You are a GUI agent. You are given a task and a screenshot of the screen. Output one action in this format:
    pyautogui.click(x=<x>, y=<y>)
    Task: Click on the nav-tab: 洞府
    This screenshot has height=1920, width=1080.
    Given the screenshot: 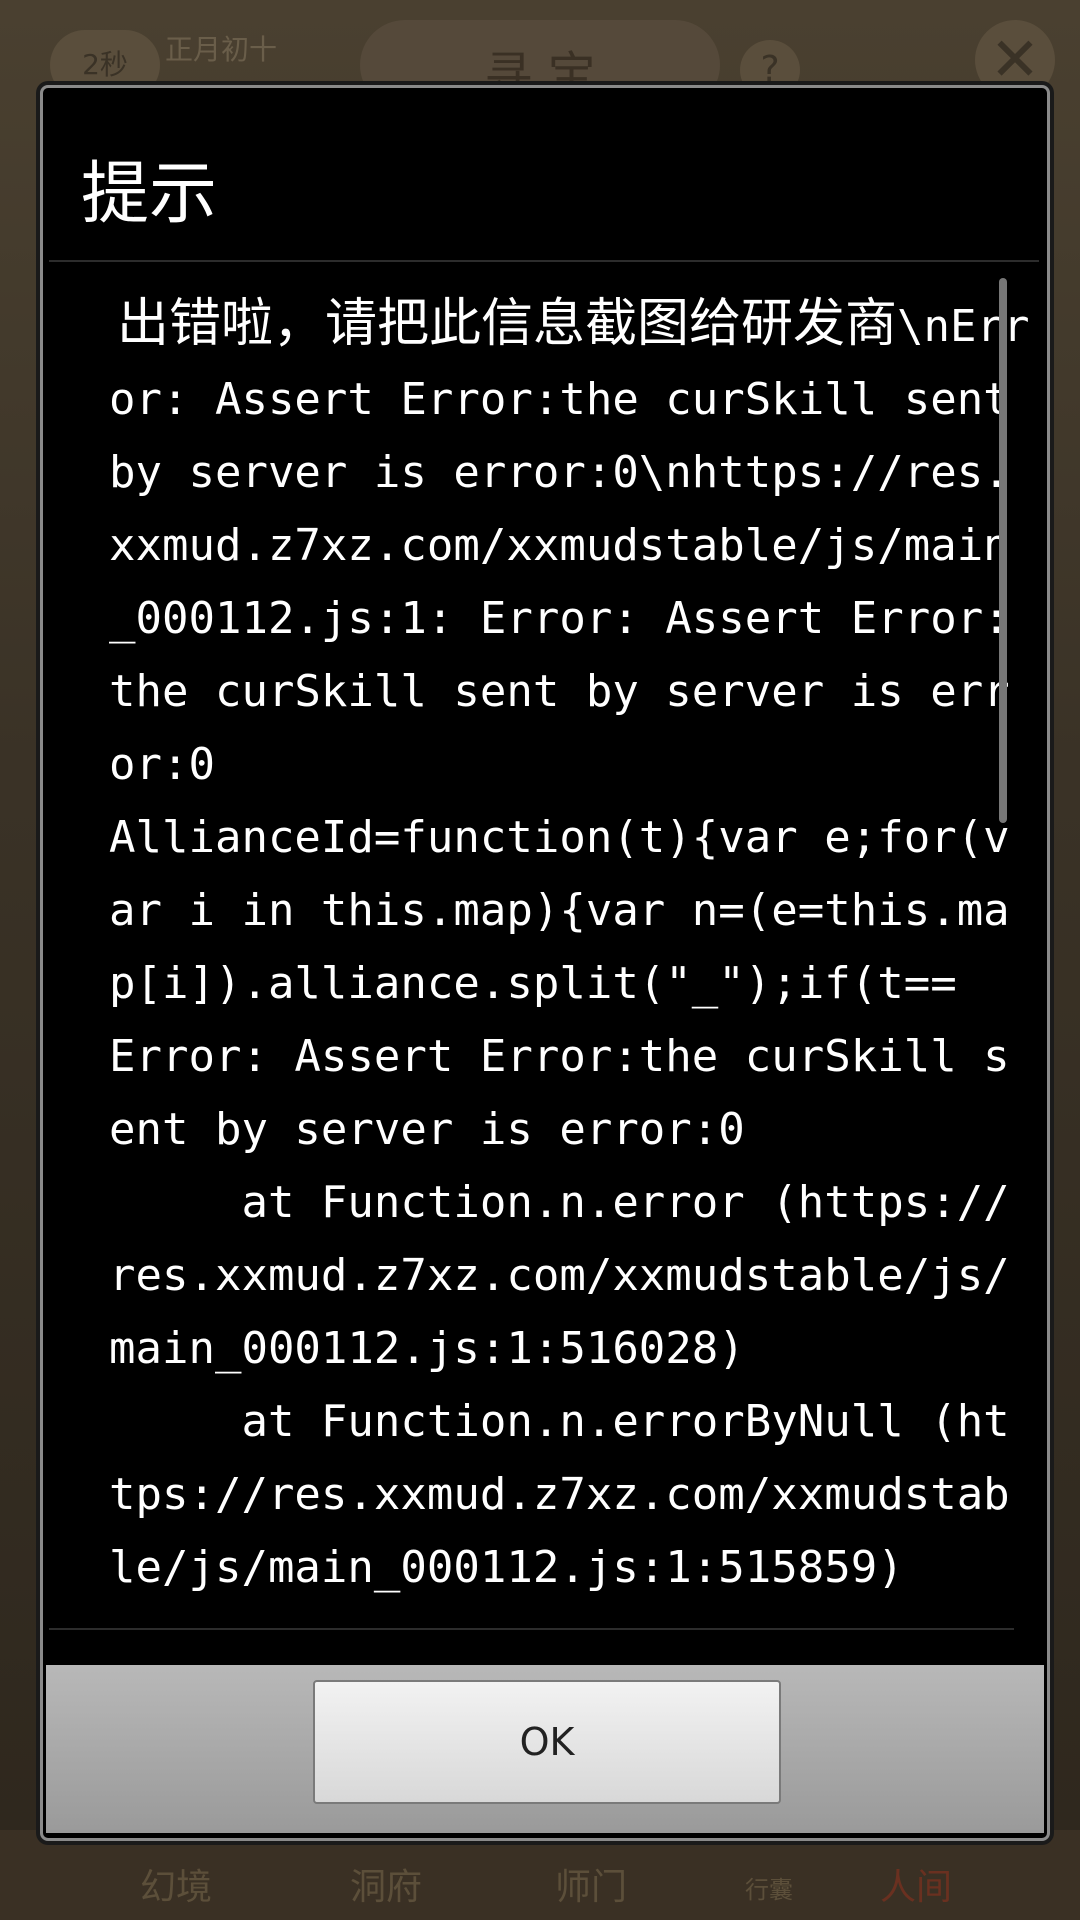 What is the action you would take?
    pyautogui.click(x=386, y=1887)
    